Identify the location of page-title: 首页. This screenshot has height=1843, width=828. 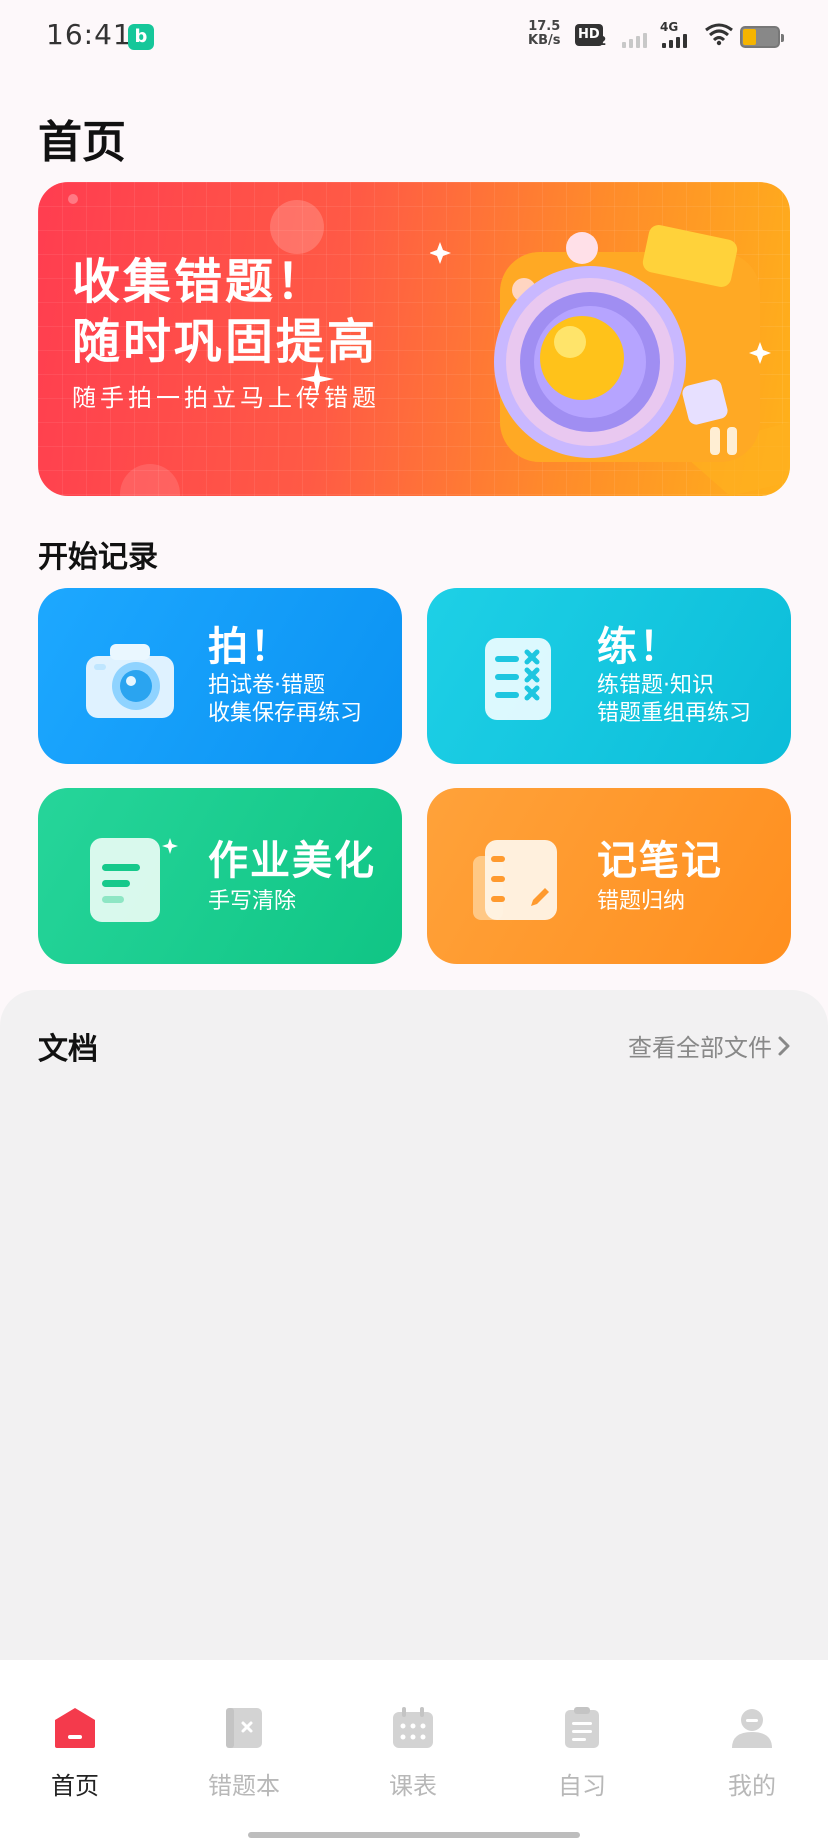
(82, 142).